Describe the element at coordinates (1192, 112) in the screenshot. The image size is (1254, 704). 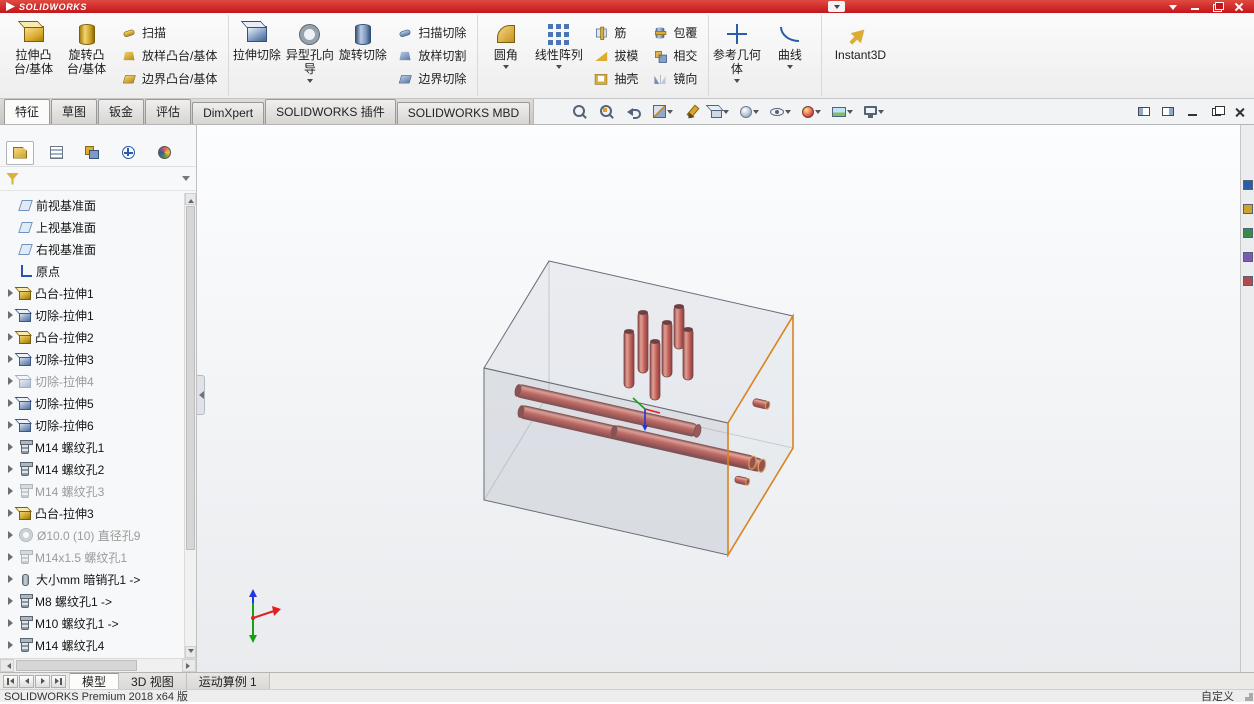
I see `doc-minimize-button` at that location.